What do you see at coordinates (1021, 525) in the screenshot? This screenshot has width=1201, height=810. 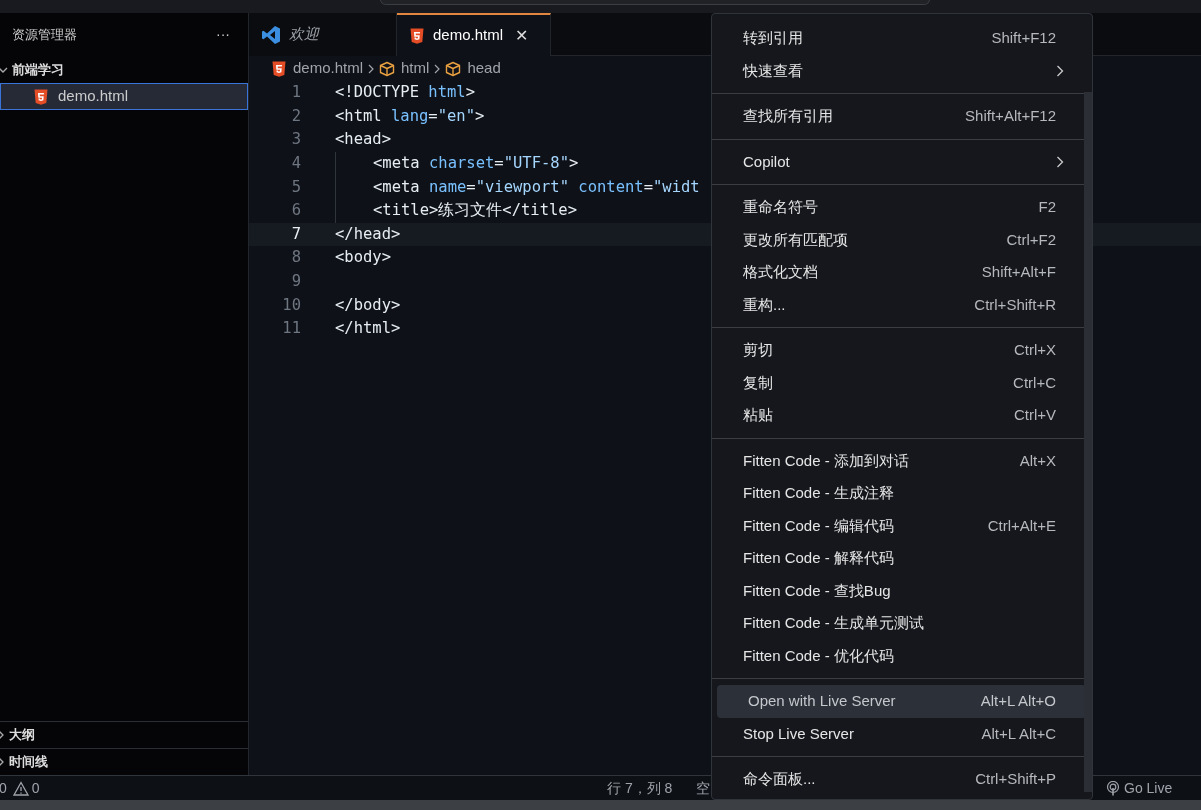 I see `shortcut-text: Ctrl+Alt+E` at bounding box center [1021, 525].